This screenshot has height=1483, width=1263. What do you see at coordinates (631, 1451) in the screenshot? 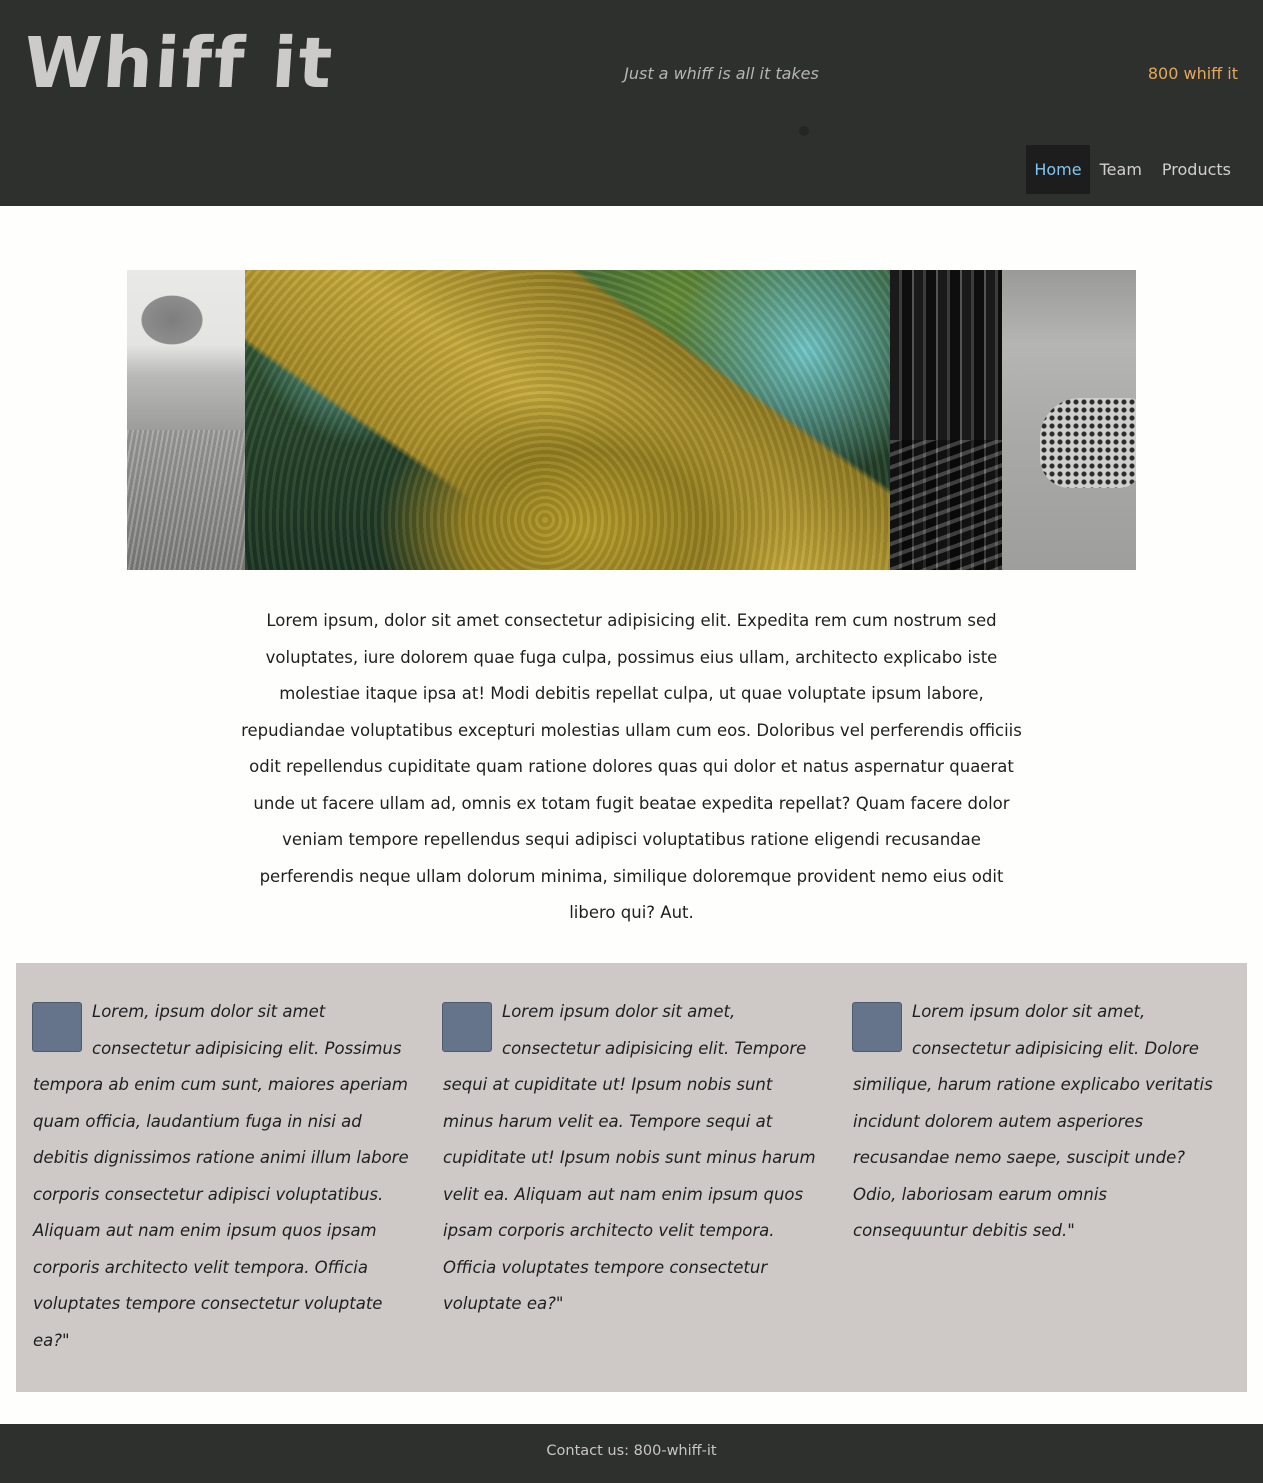
I see `footer-contact: Contact us: 800-whiff-it` at bounding box center [631, 1451].